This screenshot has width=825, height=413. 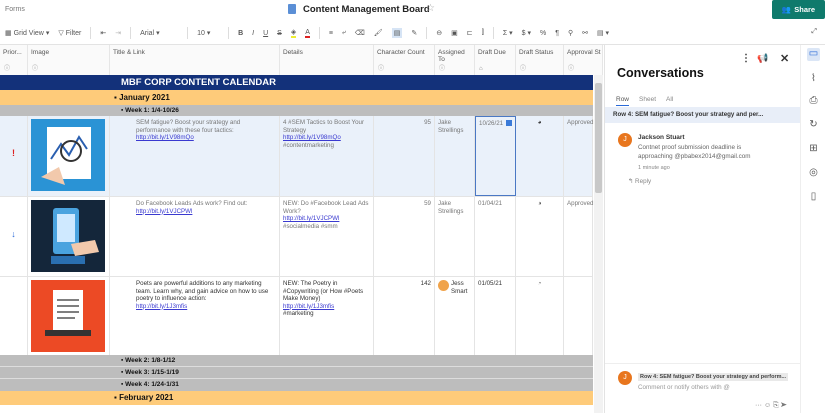 I want to click on font-dropdown: Arial ▾, so click(x=159, y=33).